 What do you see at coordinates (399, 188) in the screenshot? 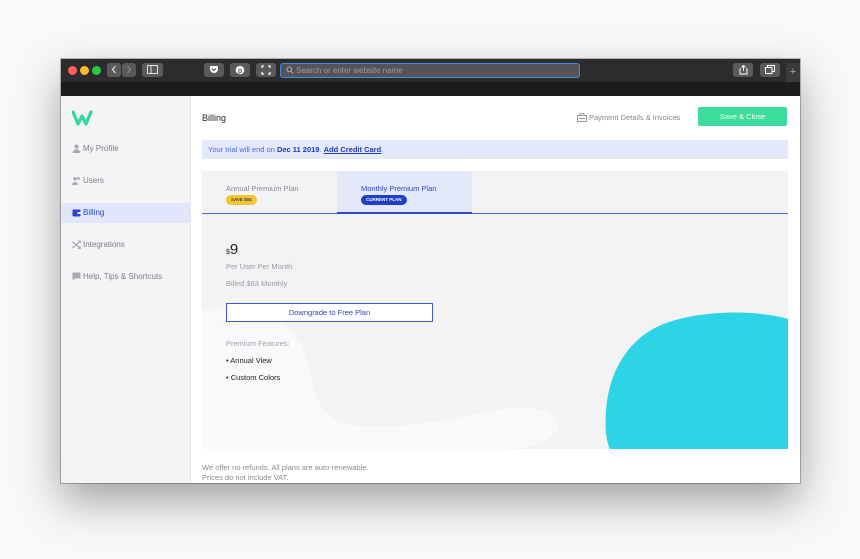
I see `tab-label: Monthly Premium Plan` at bounding box center [399, 188].